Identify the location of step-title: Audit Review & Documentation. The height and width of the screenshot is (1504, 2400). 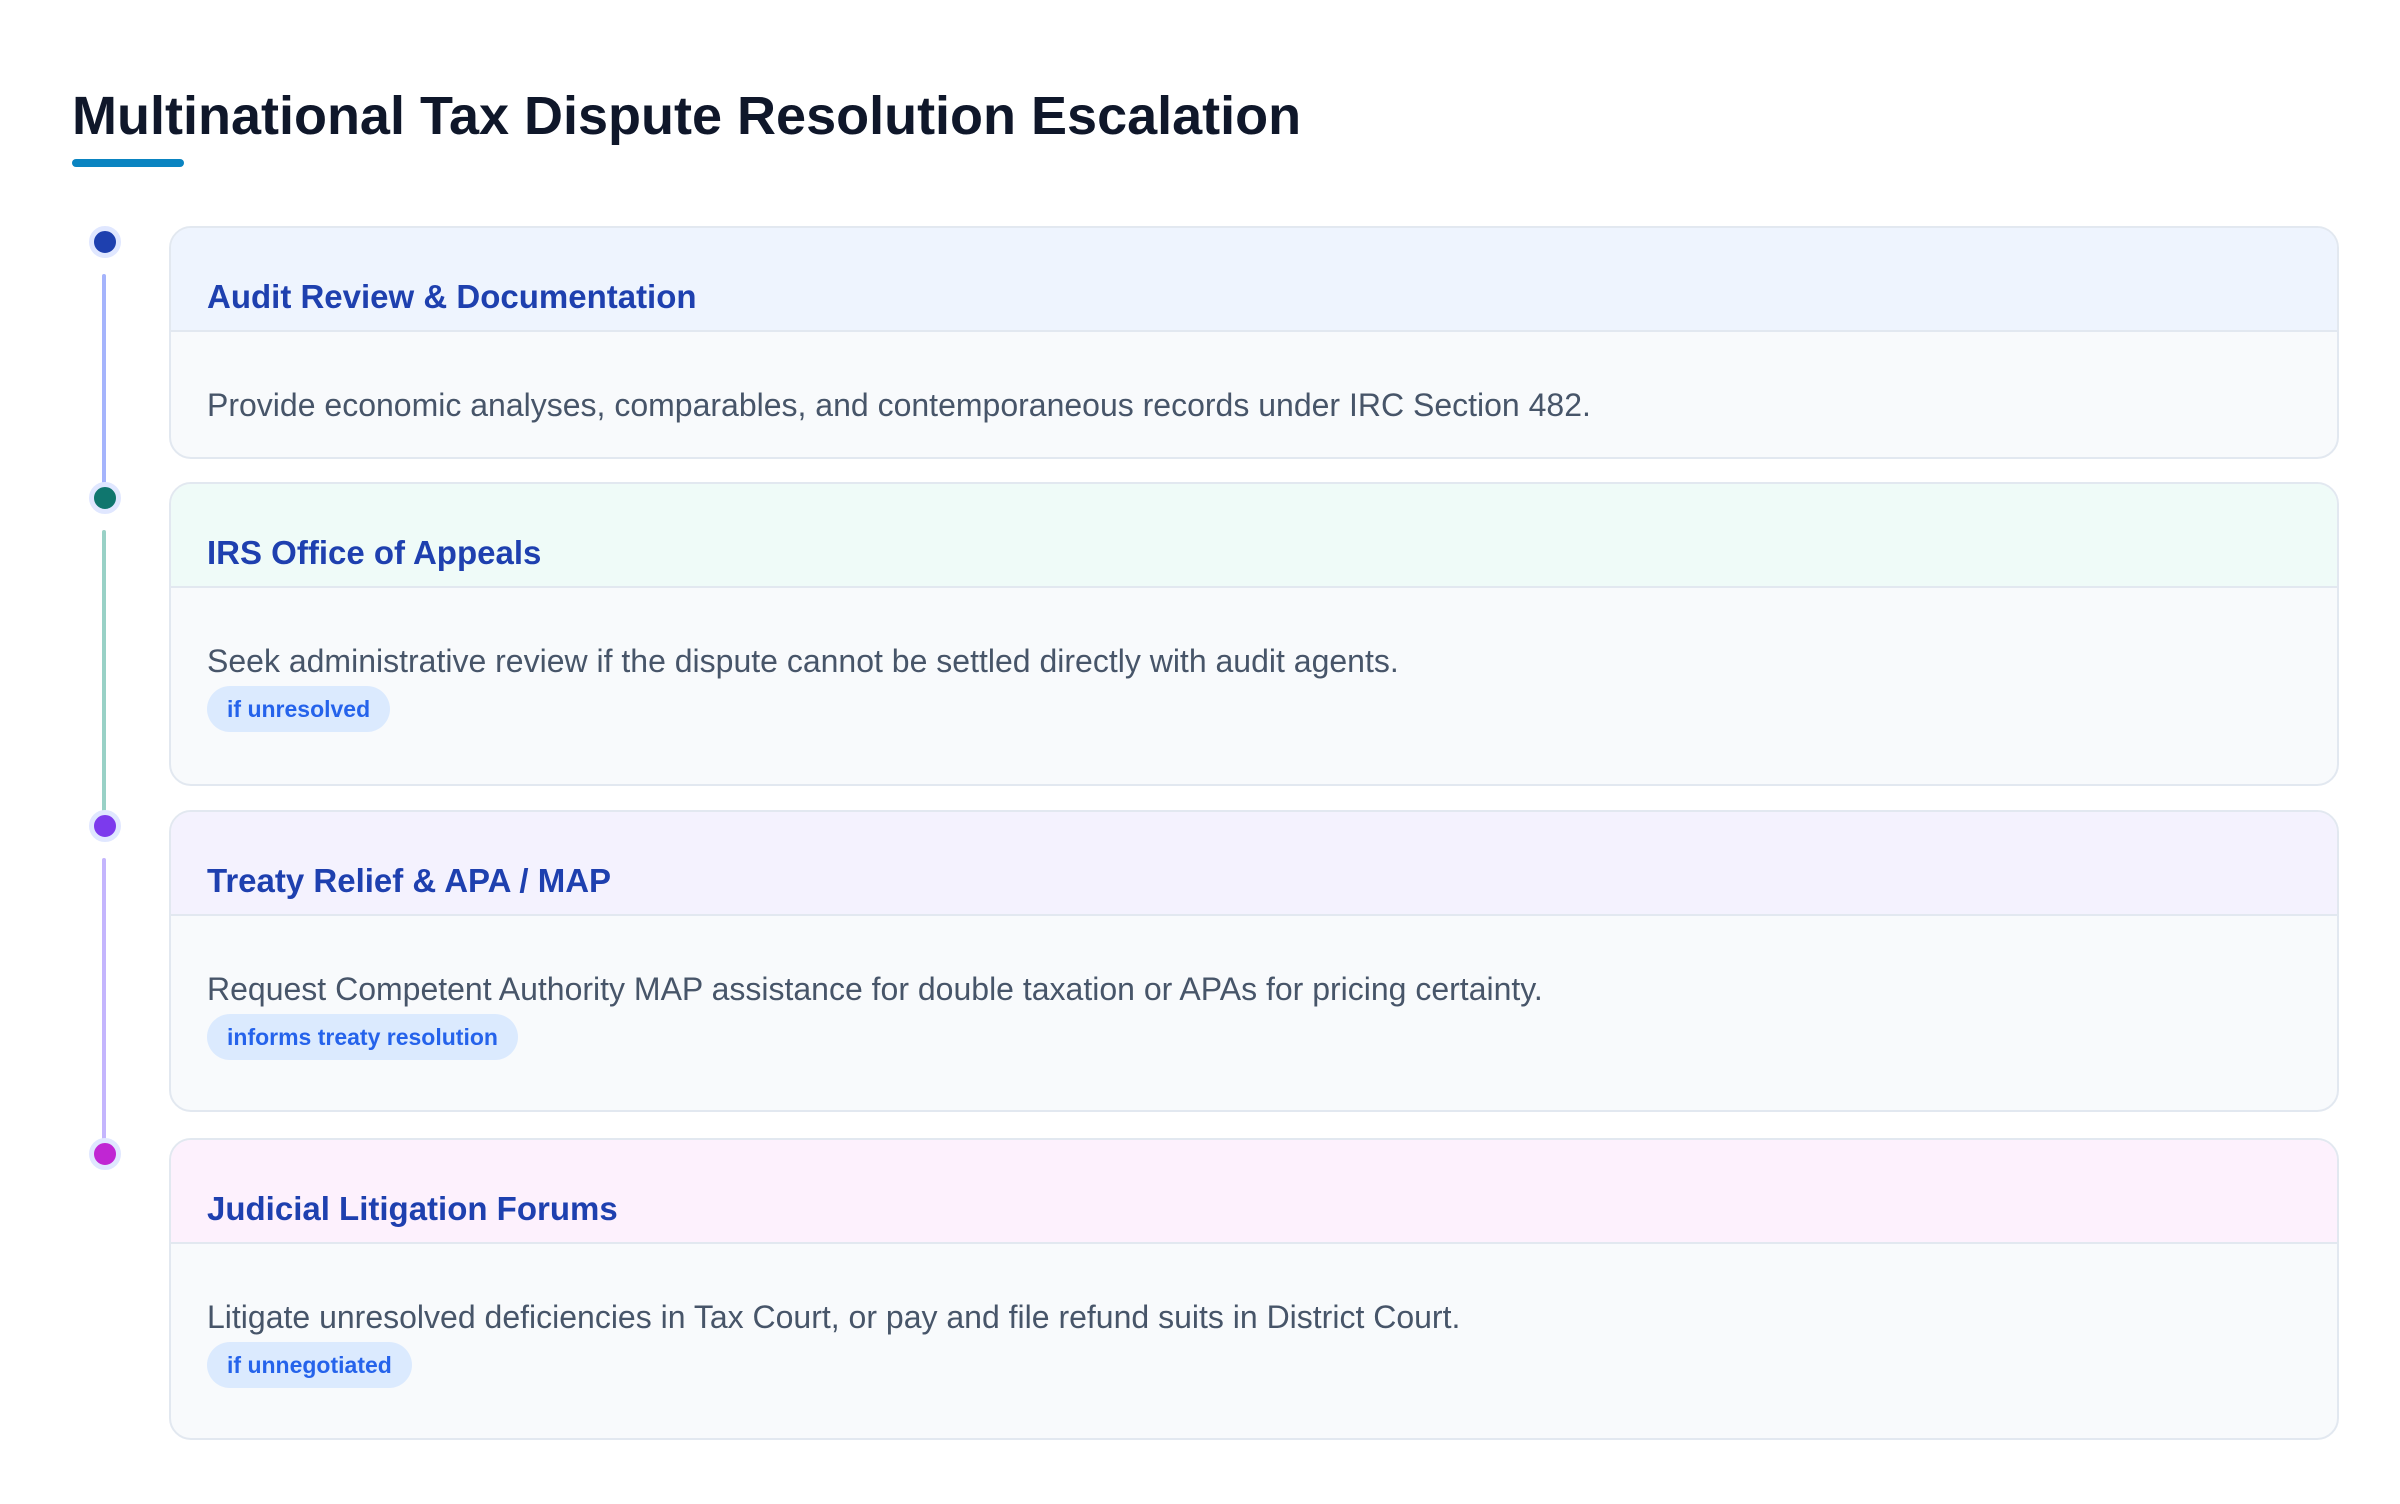
(452, 296).